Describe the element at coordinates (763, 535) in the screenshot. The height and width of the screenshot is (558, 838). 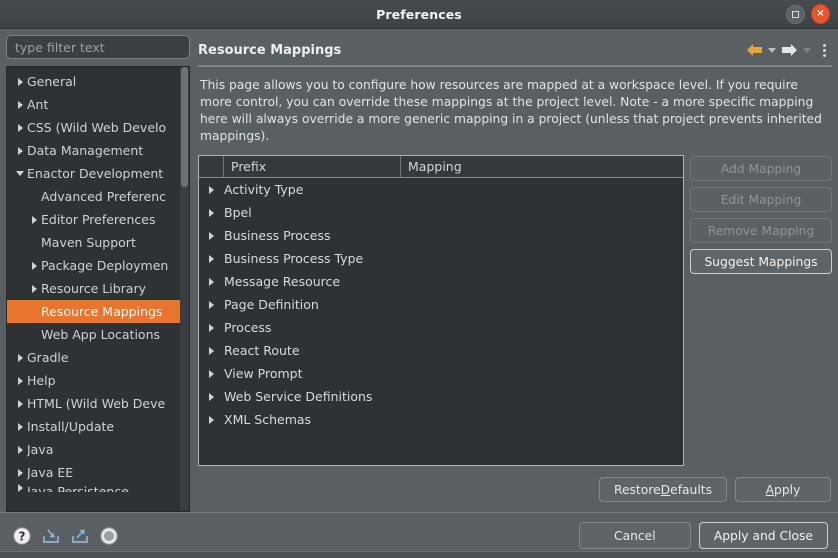
I see `apply-and-close-button: Apply and Close` at that location.